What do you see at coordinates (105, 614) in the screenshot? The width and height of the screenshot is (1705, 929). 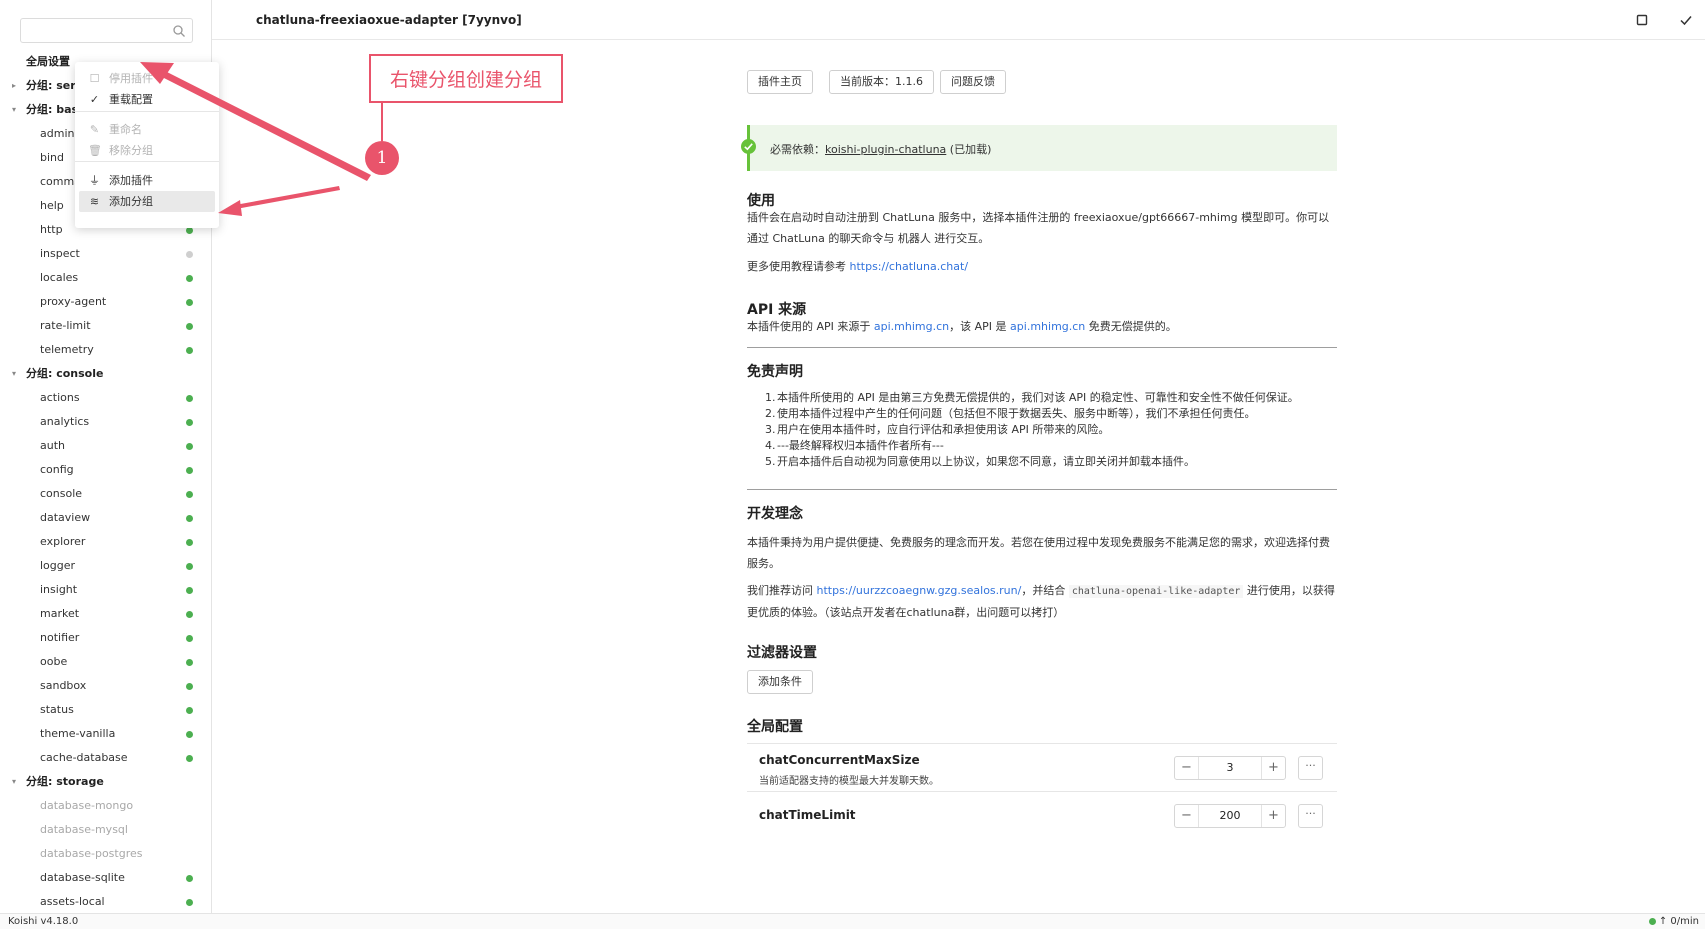 I see `sidebar-item-market: market` at bounding box center [105, 614].